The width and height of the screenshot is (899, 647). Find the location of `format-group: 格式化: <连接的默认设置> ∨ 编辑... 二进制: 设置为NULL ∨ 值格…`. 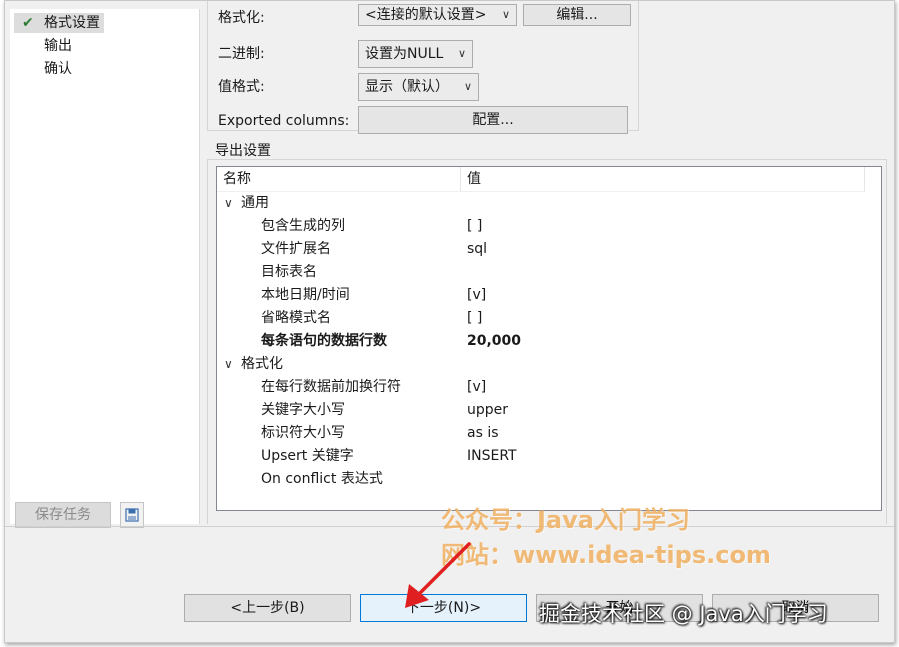

format-group: 格式化: <连接的默认设置> ∨ 编辑... 二进制: 设置为NULL ∨ 值格… is located at coordinates (423, 67).